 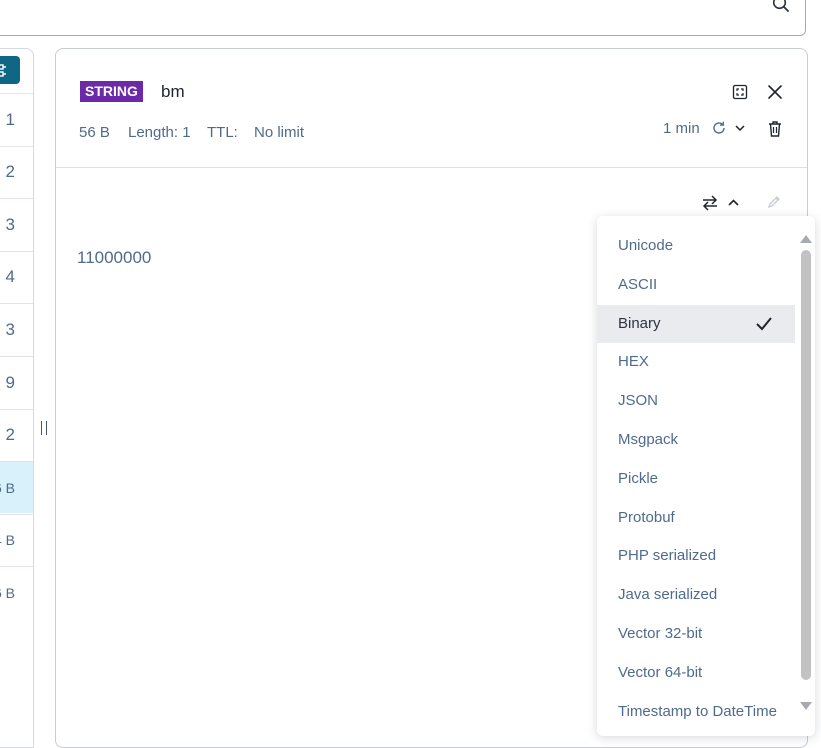 I want to click on key-row-value: 9, so click(x=10, y=382).